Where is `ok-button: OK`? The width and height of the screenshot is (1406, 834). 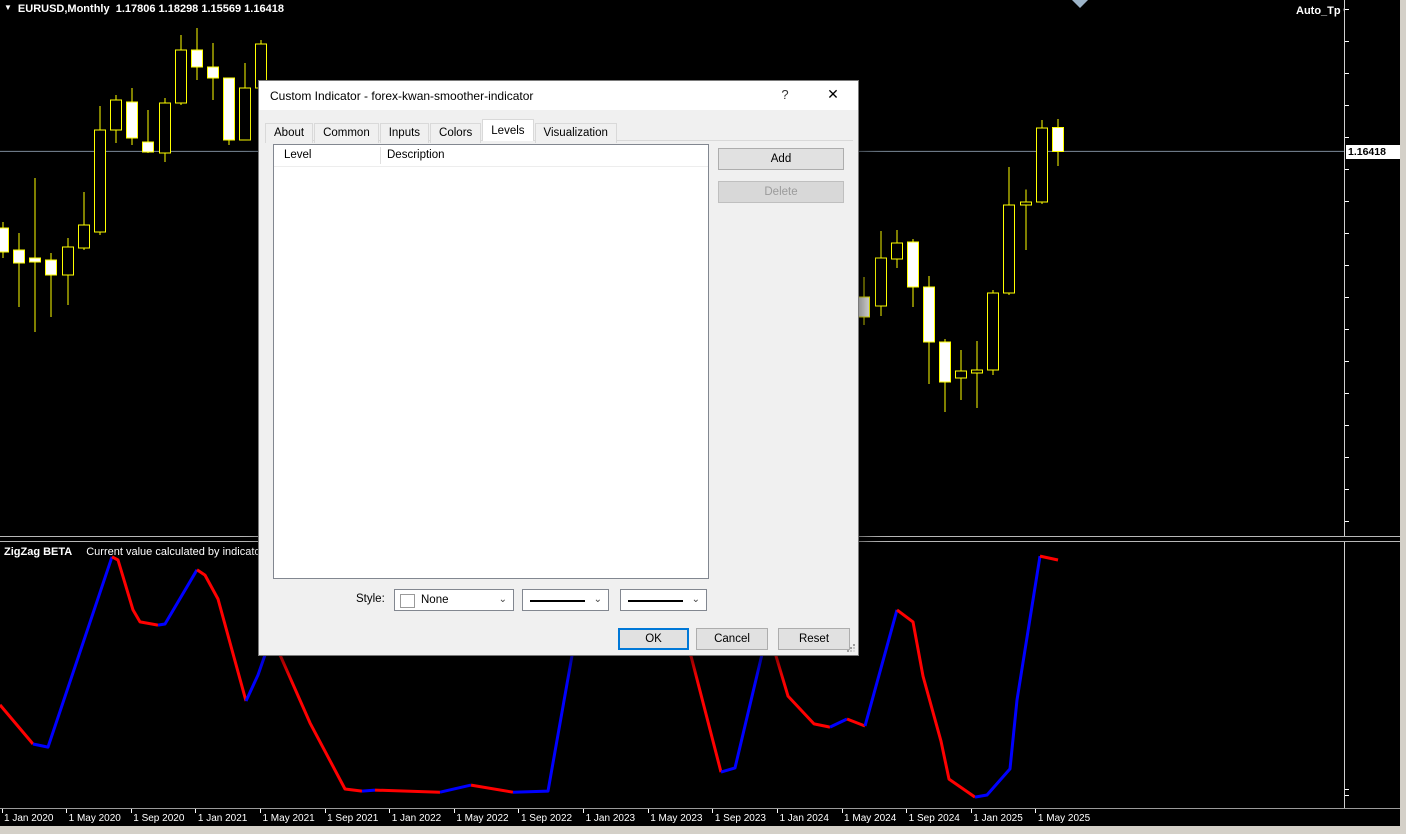
ok-button: OK is located at coordinates (653, 639).